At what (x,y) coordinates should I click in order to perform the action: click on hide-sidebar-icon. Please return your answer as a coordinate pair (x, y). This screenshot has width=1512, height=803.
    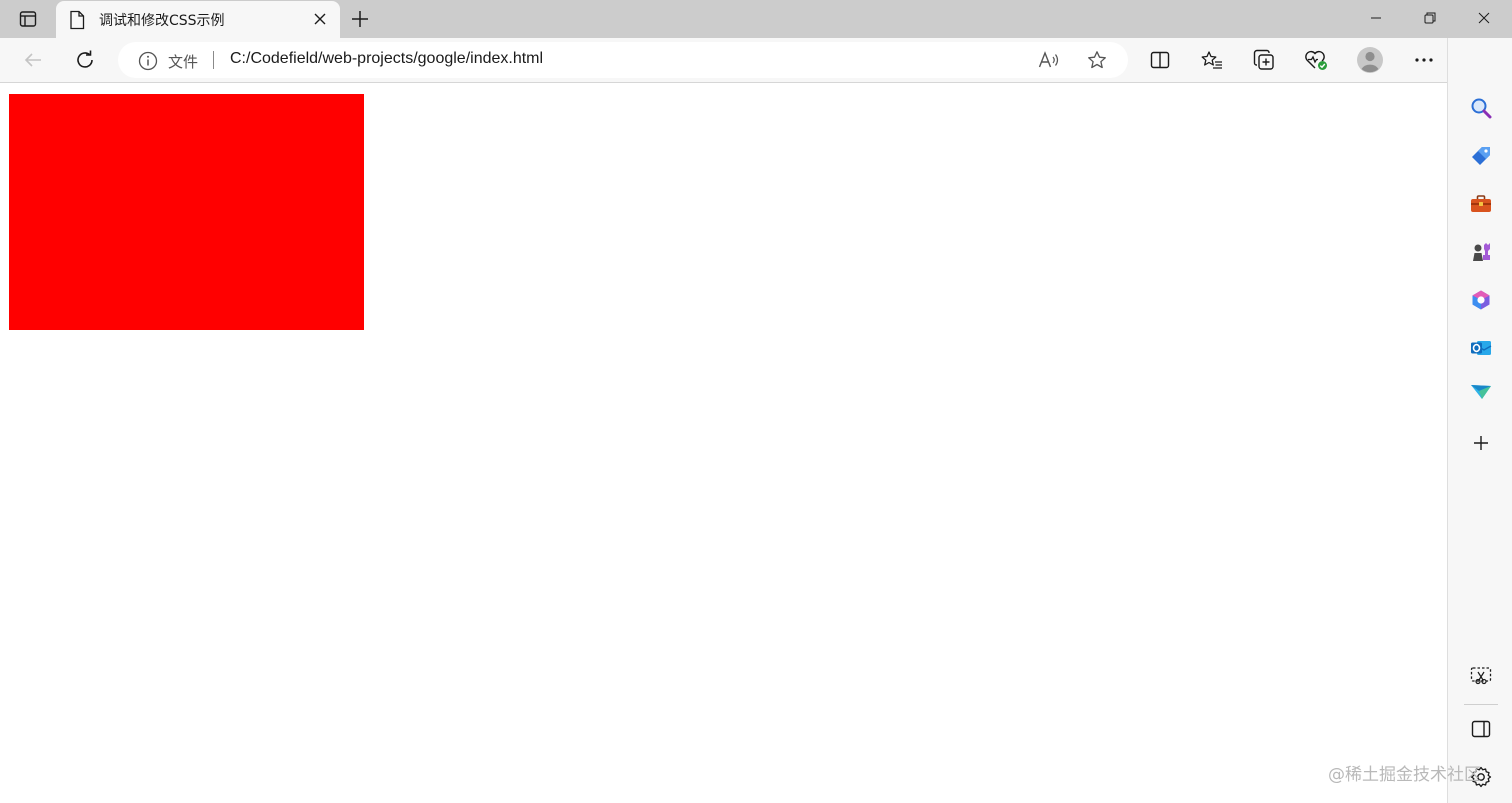
    Looking at the image, I should click on (1481, 729).